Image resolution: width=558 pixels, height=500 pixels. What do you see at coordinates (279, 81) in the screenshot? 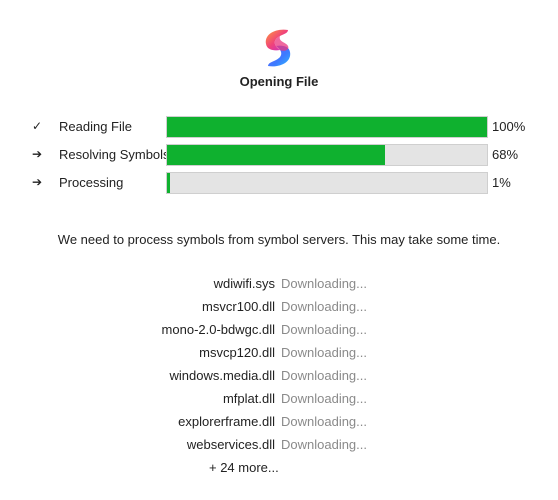
I see `dialog-title: Opening File` at bounding box center [279, 81].